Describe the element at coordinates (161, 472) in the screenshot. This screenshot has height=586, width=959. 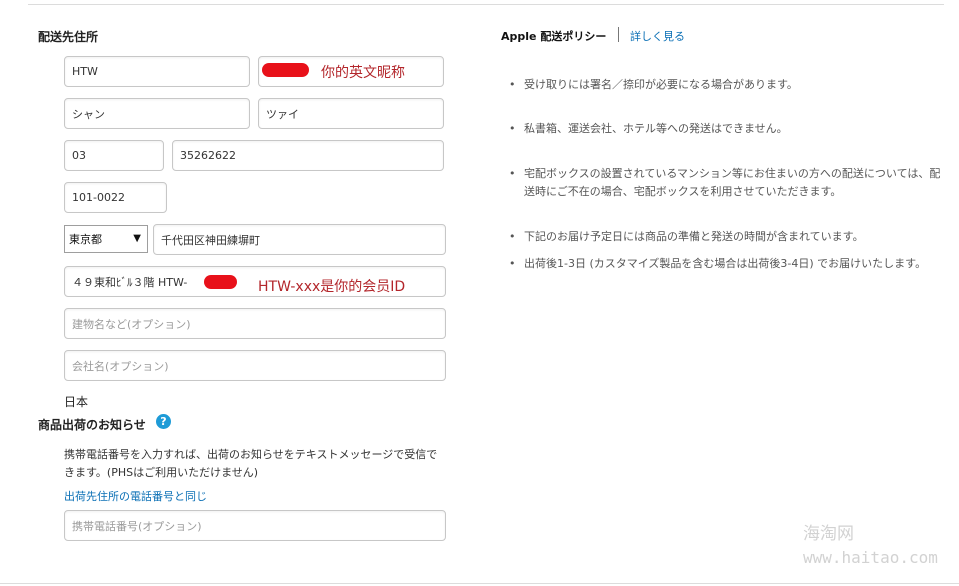
I see `notification-description-line2: きます。(PHSはご利用いただけません)` at that location.